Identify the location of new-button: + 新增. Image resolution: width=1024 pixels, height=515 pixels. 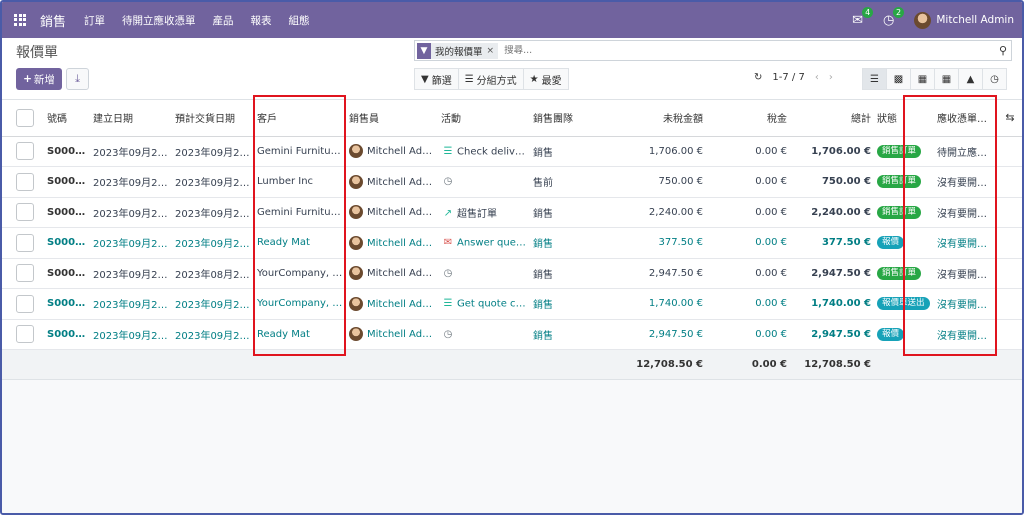
(39, 79).